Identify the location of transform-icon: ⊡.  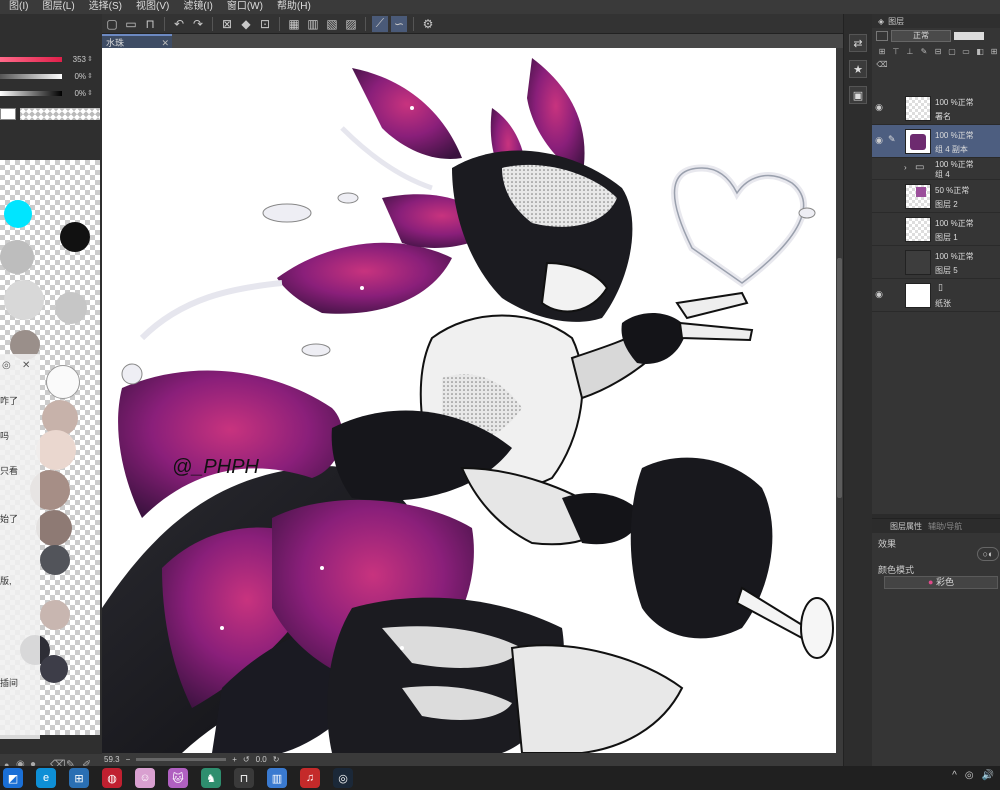
(265, 24).